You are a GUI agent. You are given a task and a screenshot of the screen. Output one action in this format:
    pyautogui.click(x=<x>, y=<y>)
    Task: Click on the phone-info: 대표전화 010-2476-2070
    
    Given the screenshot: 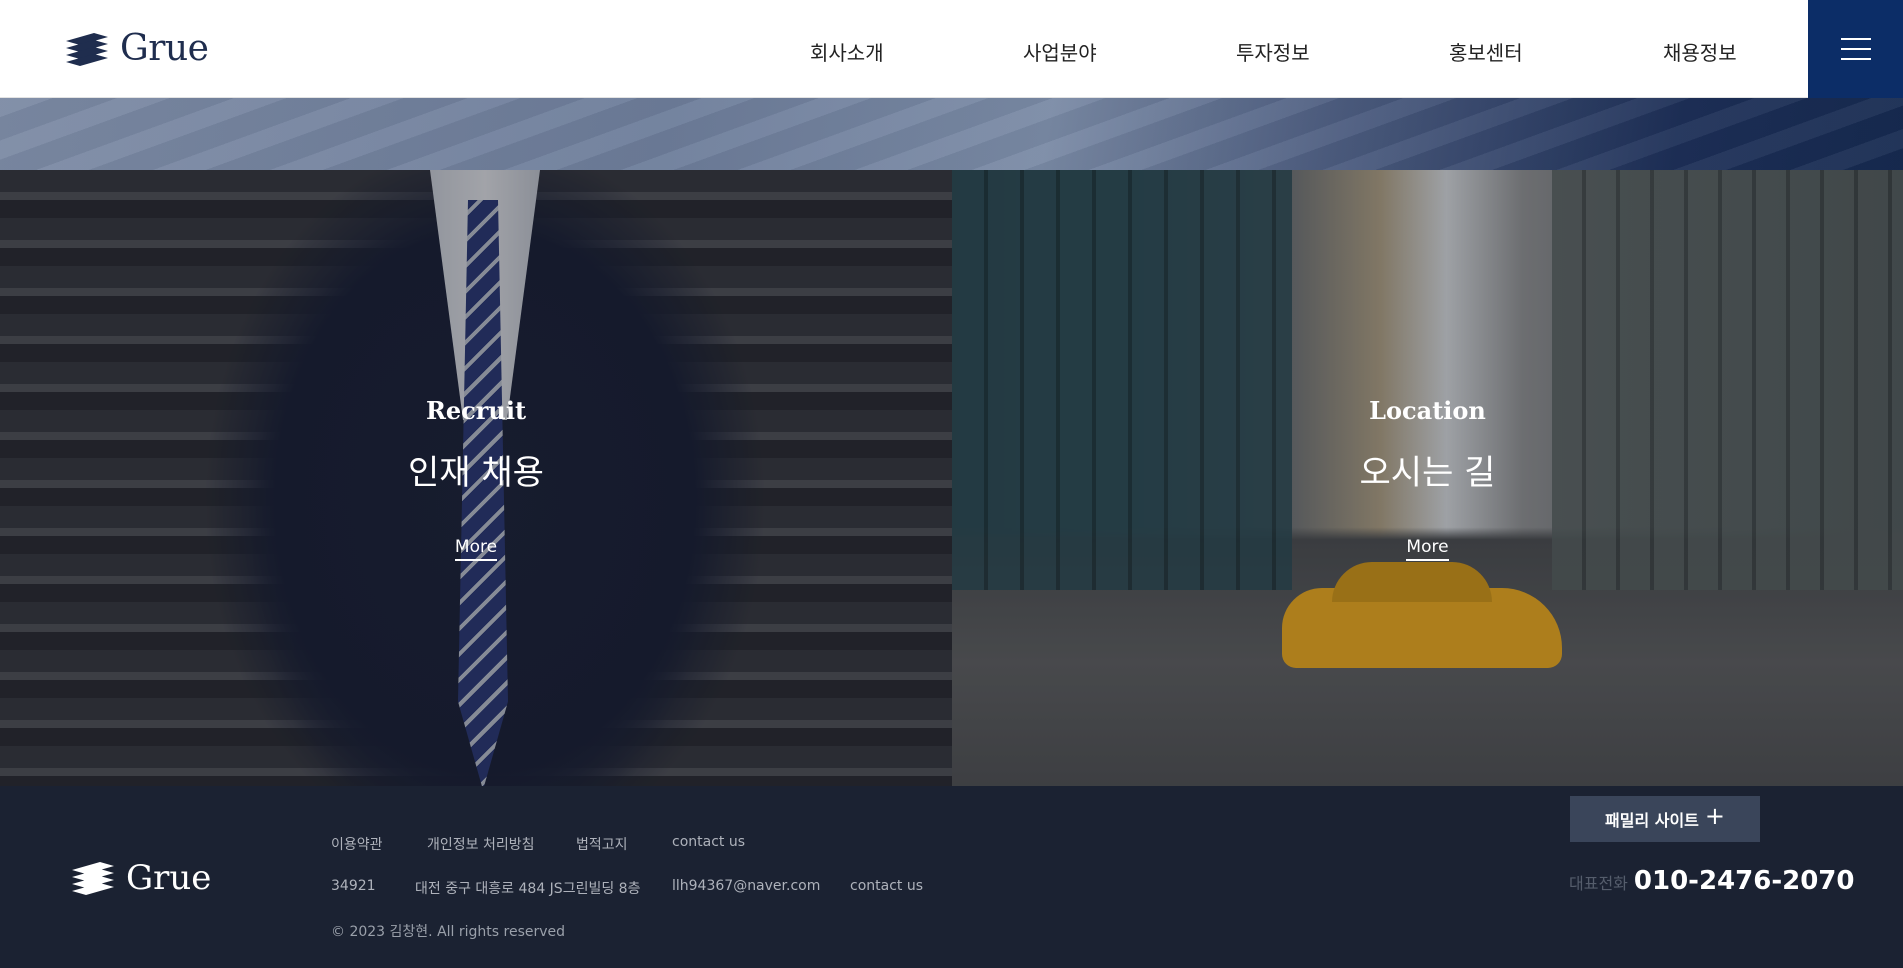 What is the action you would take?
    pyautogui.click(x=1711, y=881)
    